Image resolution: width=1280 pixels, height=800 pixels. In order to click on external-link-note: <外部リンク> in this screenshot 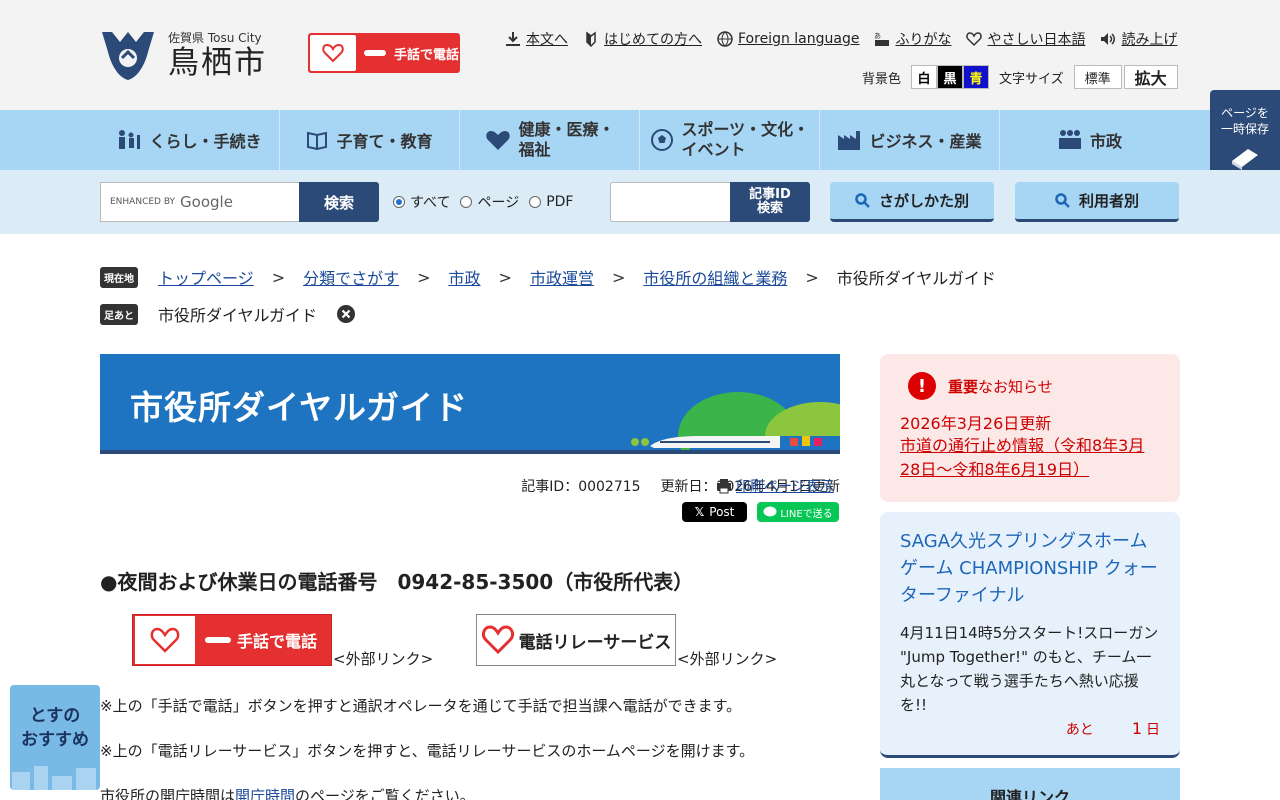, I will do `click(727, 659)`.